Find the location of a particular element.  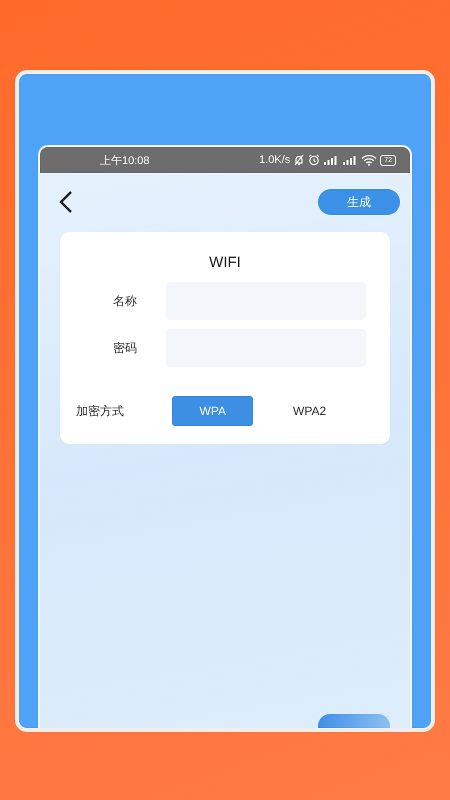

network-speed: 1.0K/s is located at coordinates (274, 160).